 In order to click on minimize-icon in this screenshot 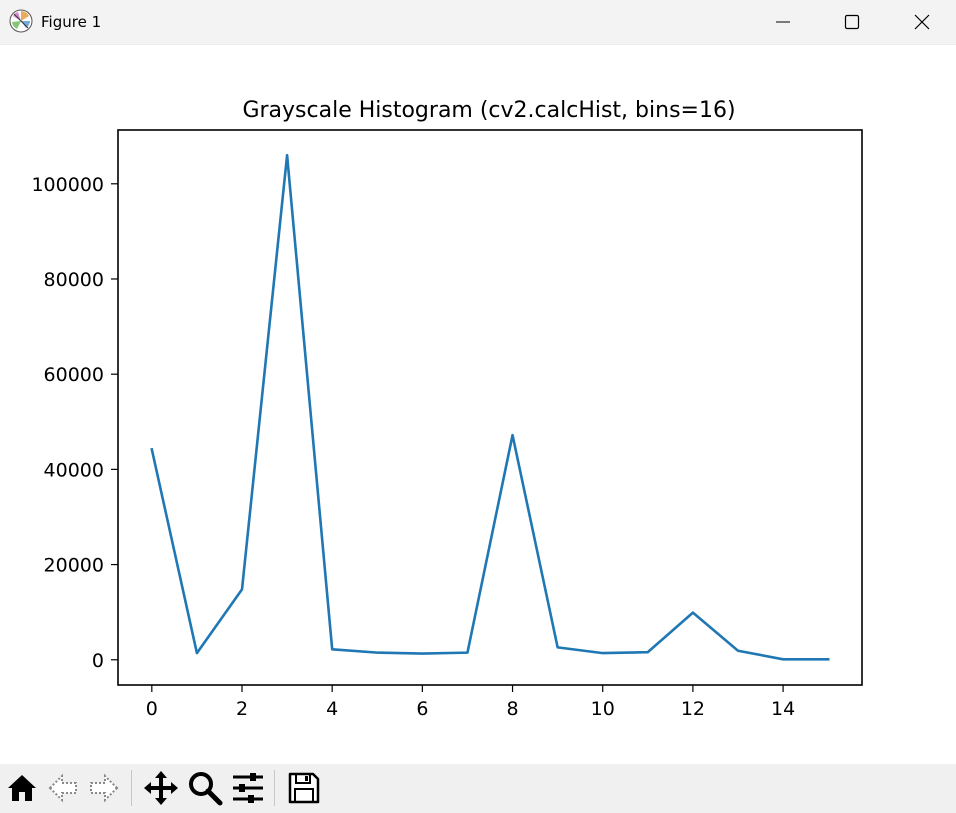, I will do `click(783, 22)`.